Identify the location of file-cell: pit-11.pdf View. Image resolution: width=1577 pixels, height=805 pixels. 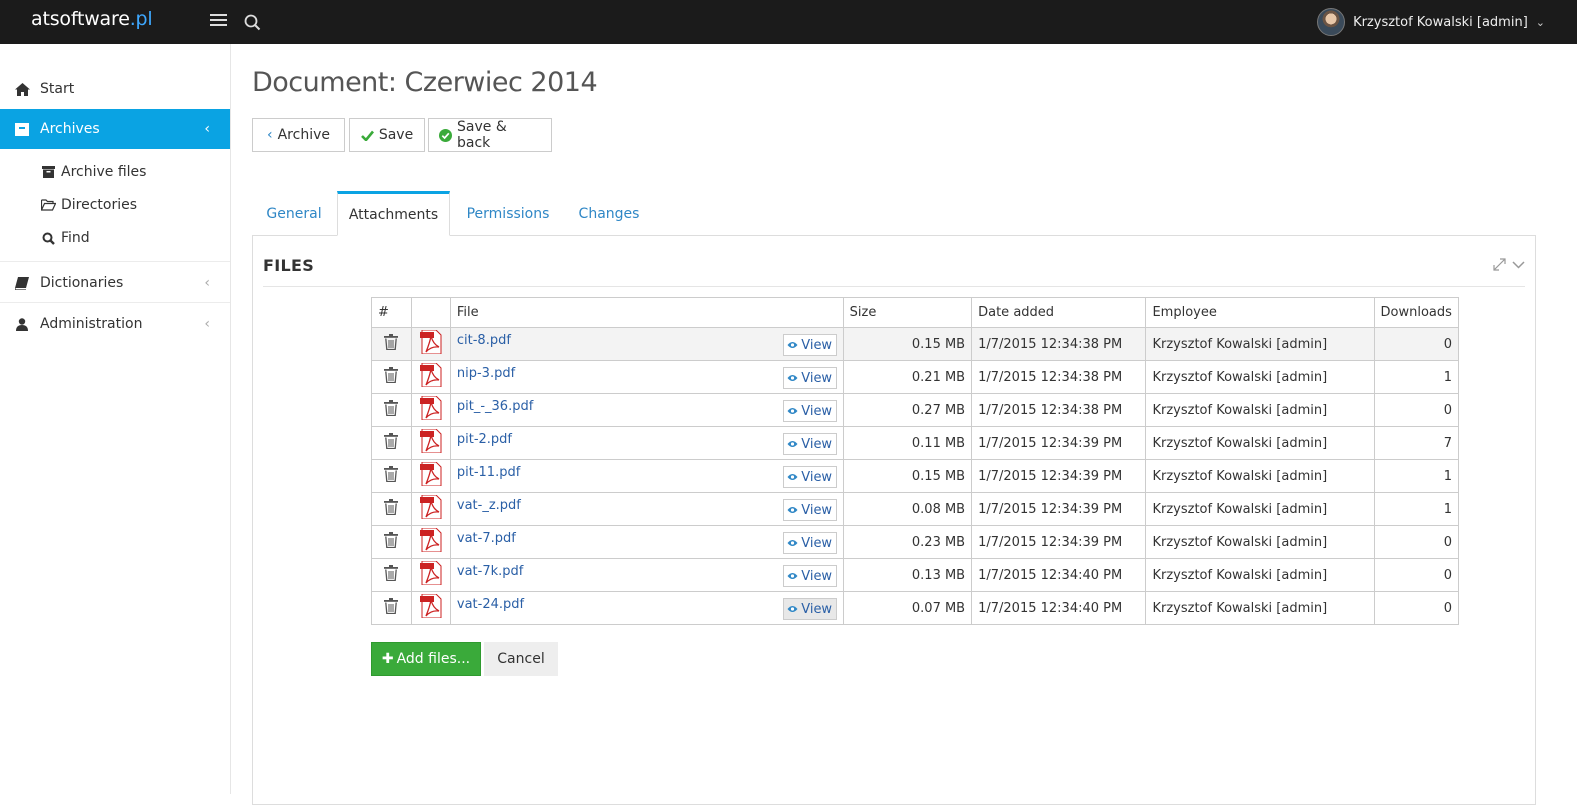
(646, 476).